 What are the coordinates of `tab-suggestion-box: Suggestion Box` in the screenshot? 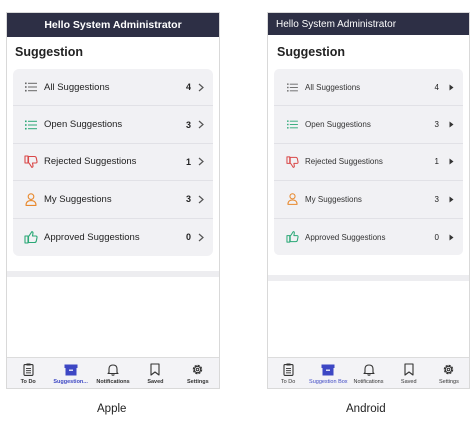 It's located at (328, 373).